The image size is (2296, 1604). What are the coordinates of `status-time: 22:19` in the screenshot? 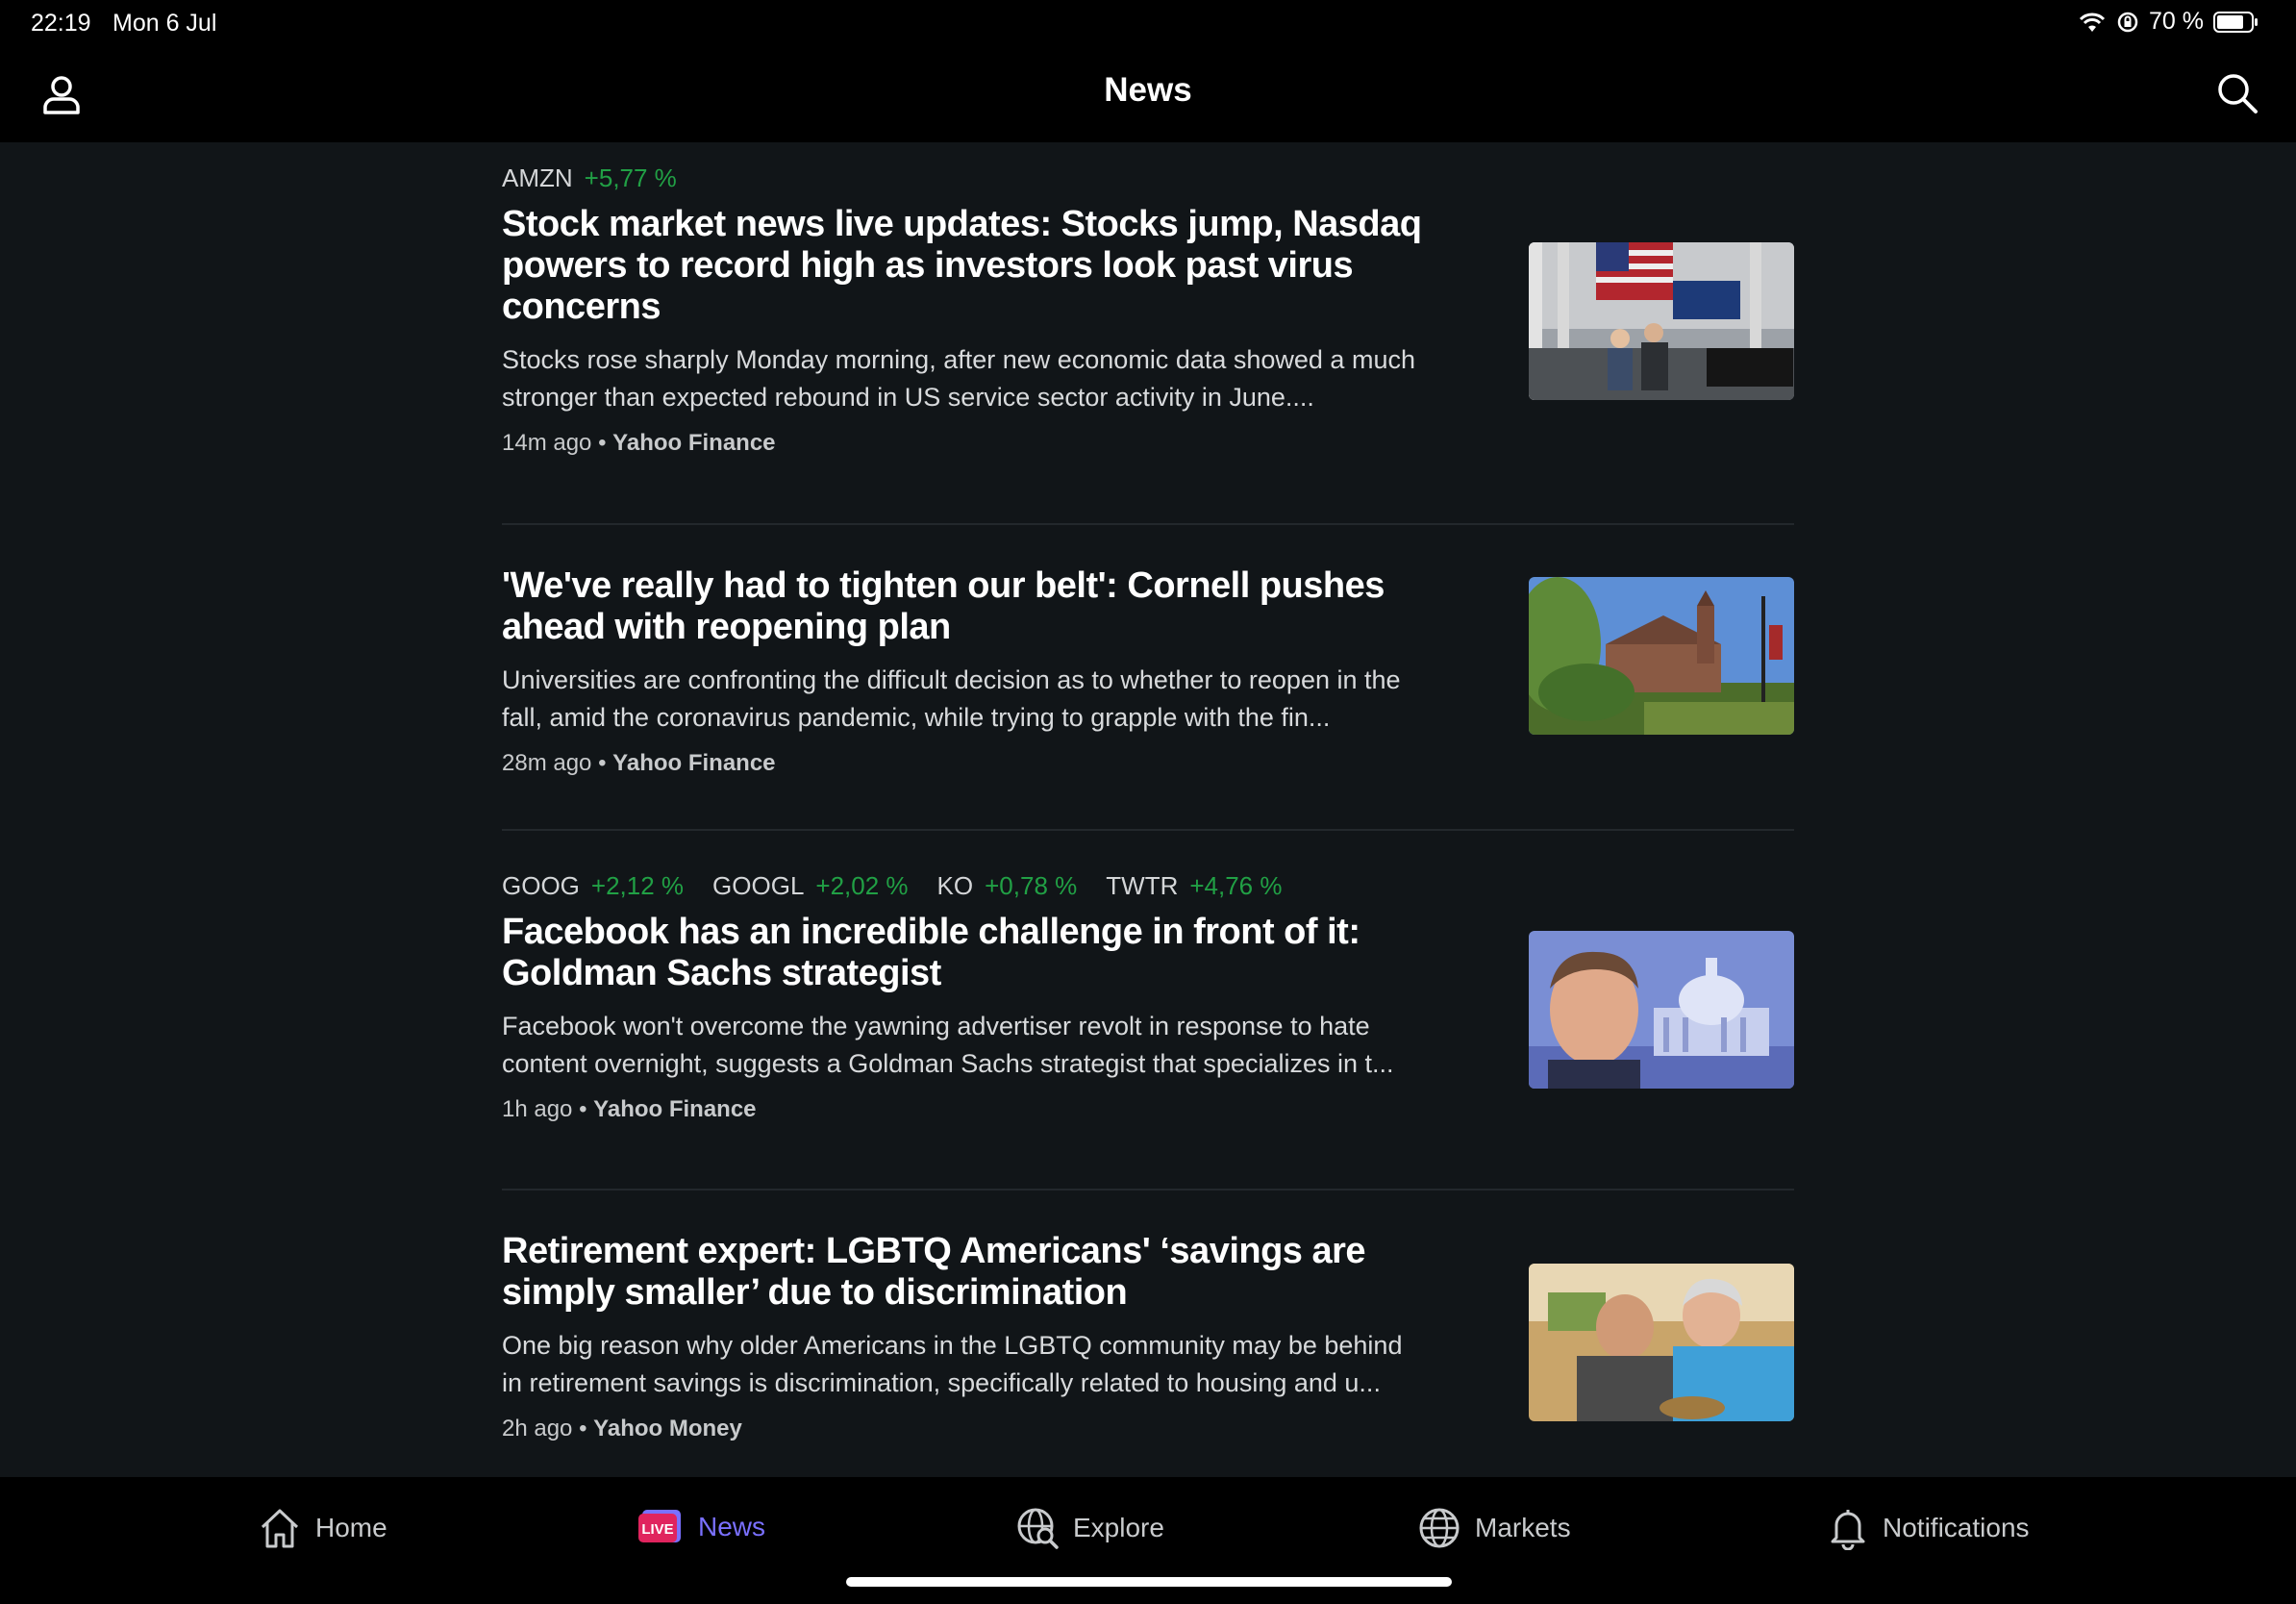 It's located at (61, 23).